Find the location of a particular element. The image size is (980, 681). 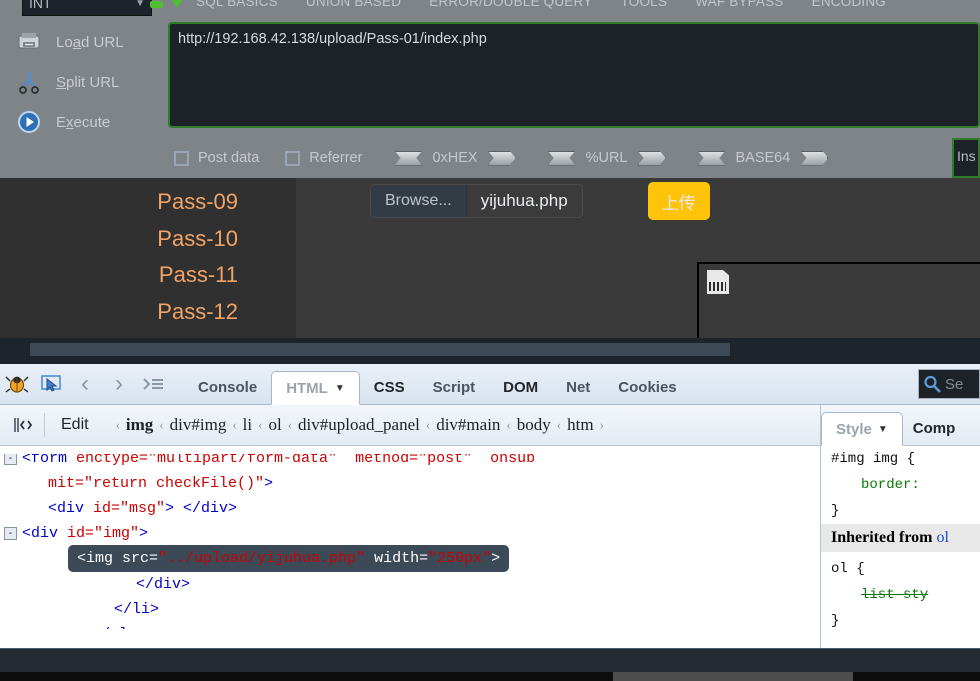

html-line: </li> is located at coordinates (410, 609).